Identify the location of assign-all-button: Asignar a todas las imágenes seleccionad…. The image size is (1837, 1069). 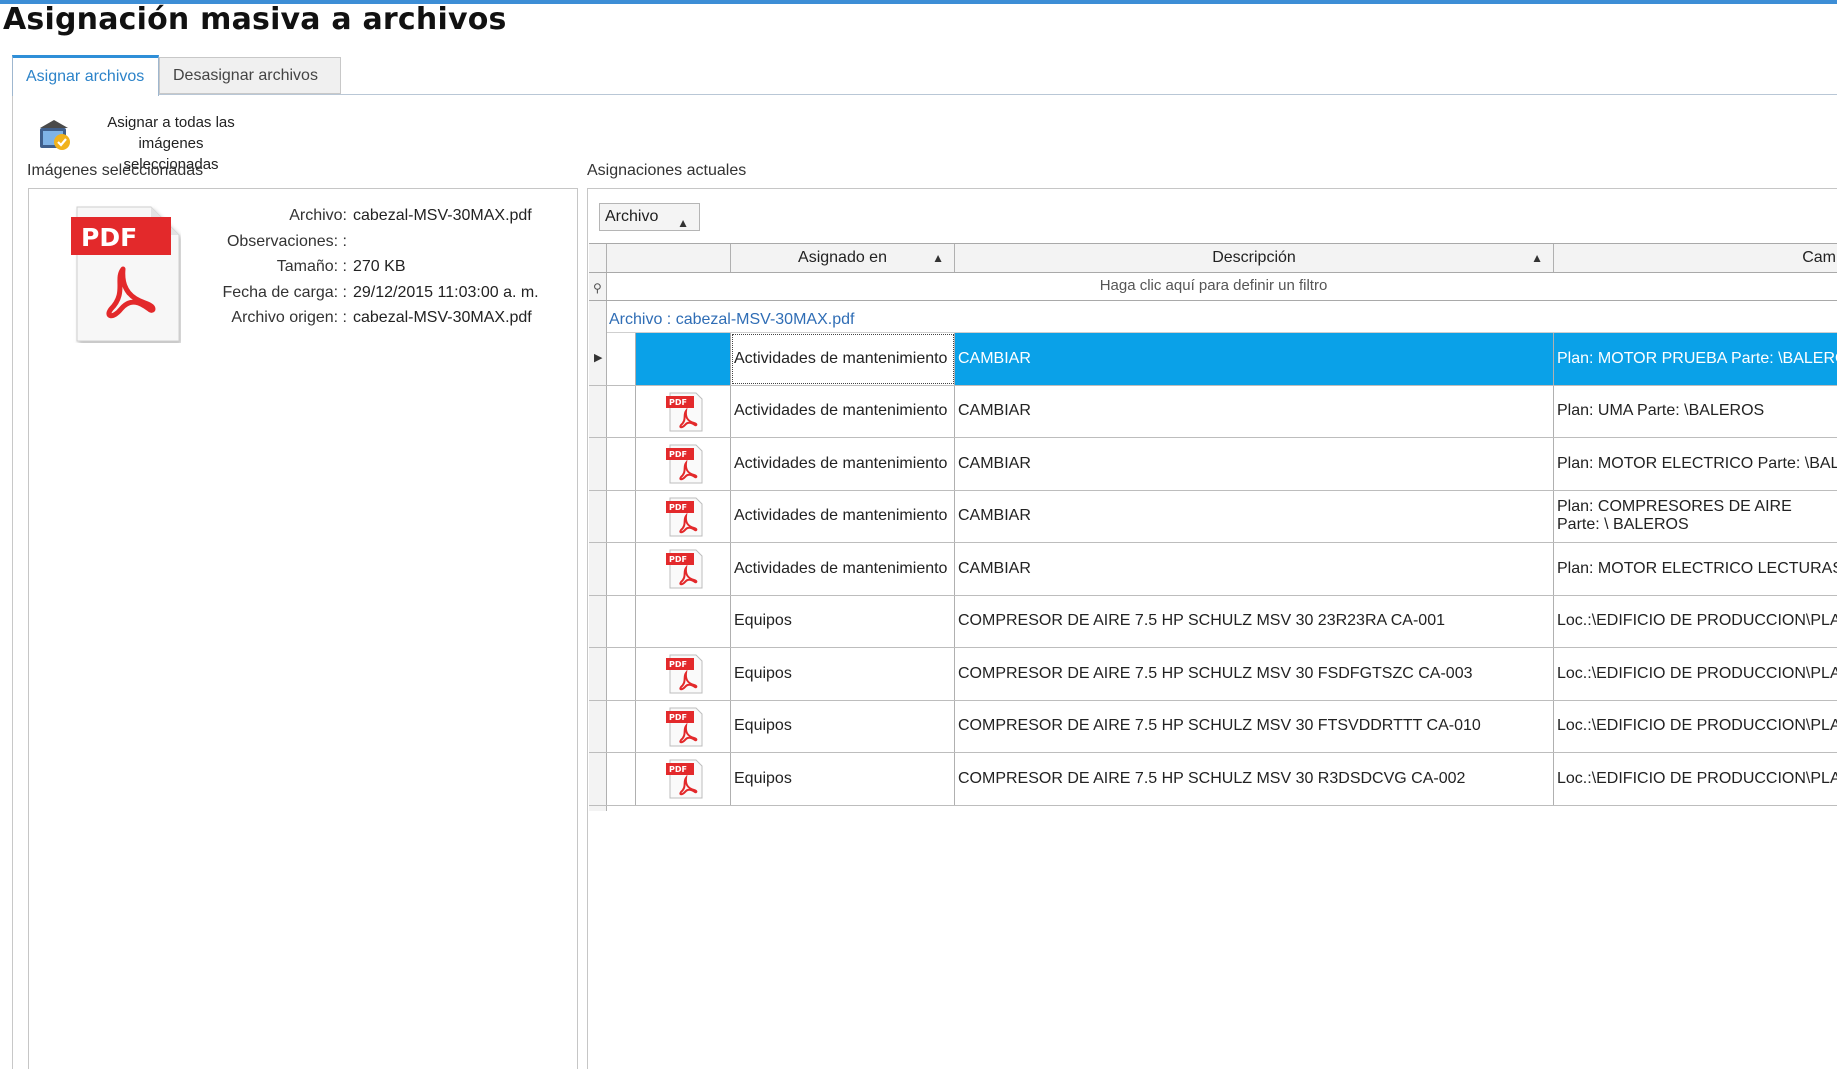
(156, 141).